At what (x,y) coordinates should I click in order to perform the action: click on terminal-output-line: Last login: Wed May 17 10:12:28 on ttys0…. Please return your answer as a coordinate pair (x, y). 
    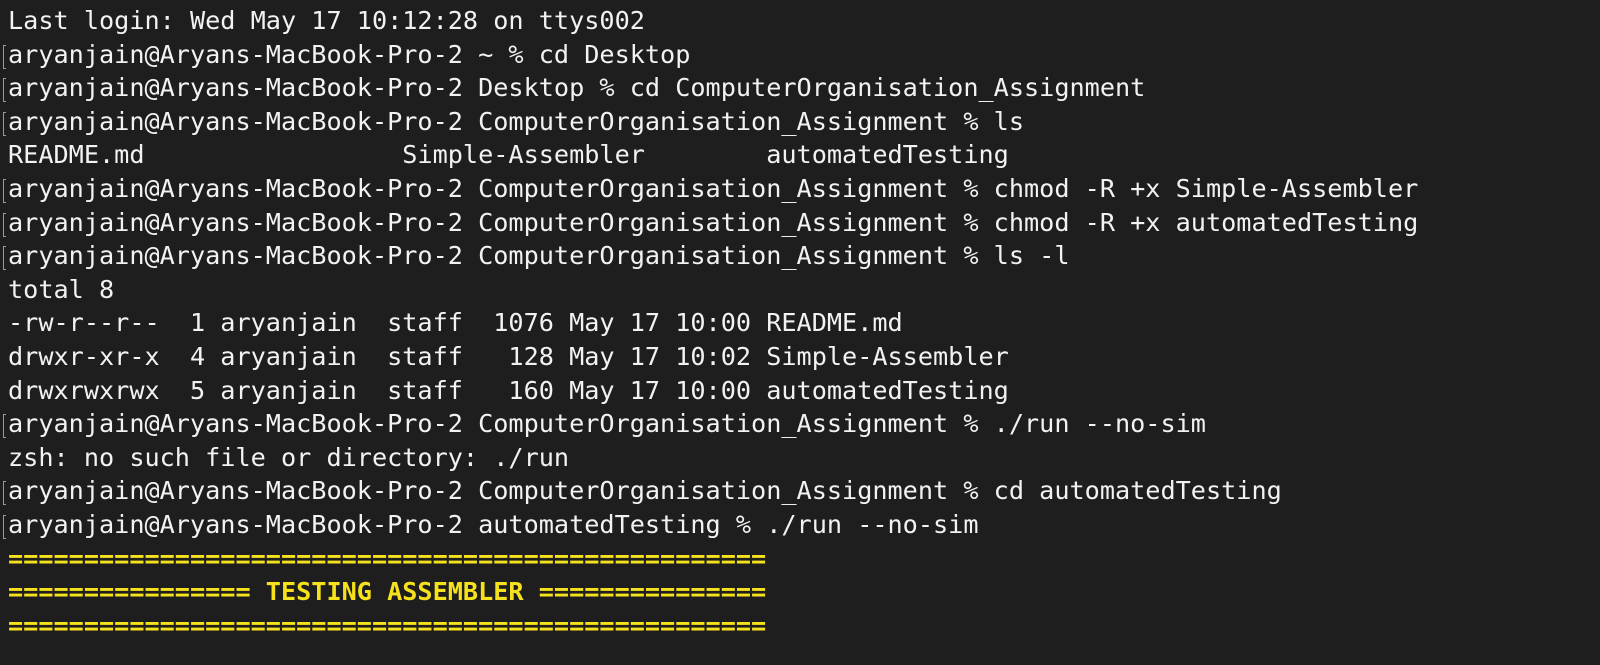
    Looking at the image, I should click on (326, 20).